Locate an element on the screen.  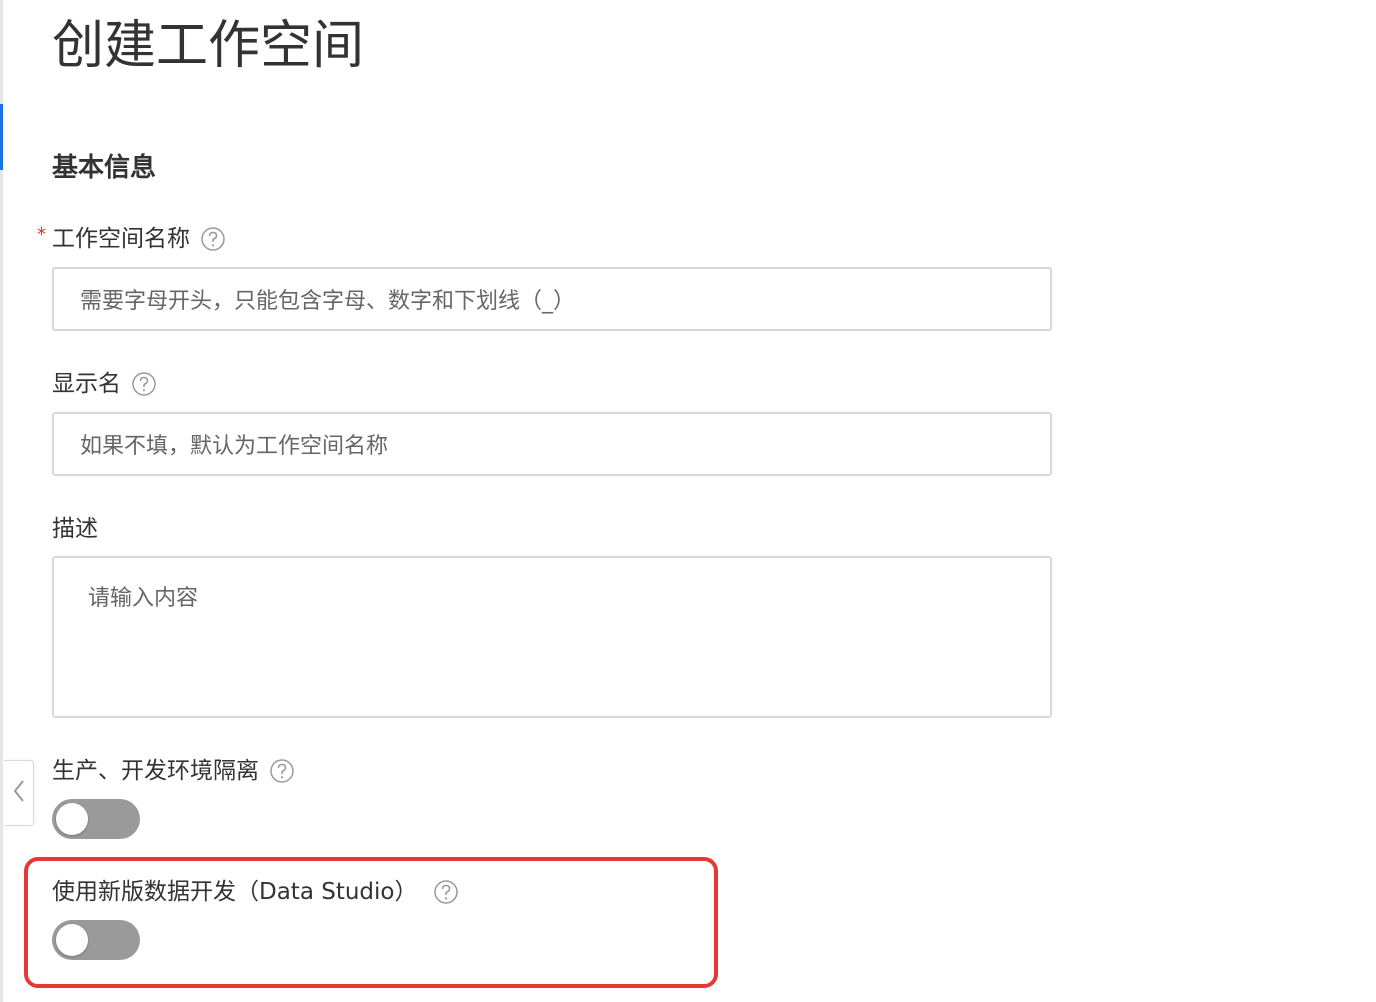
description-textarea: 请输入内容 is located at coordinates (552, 637).